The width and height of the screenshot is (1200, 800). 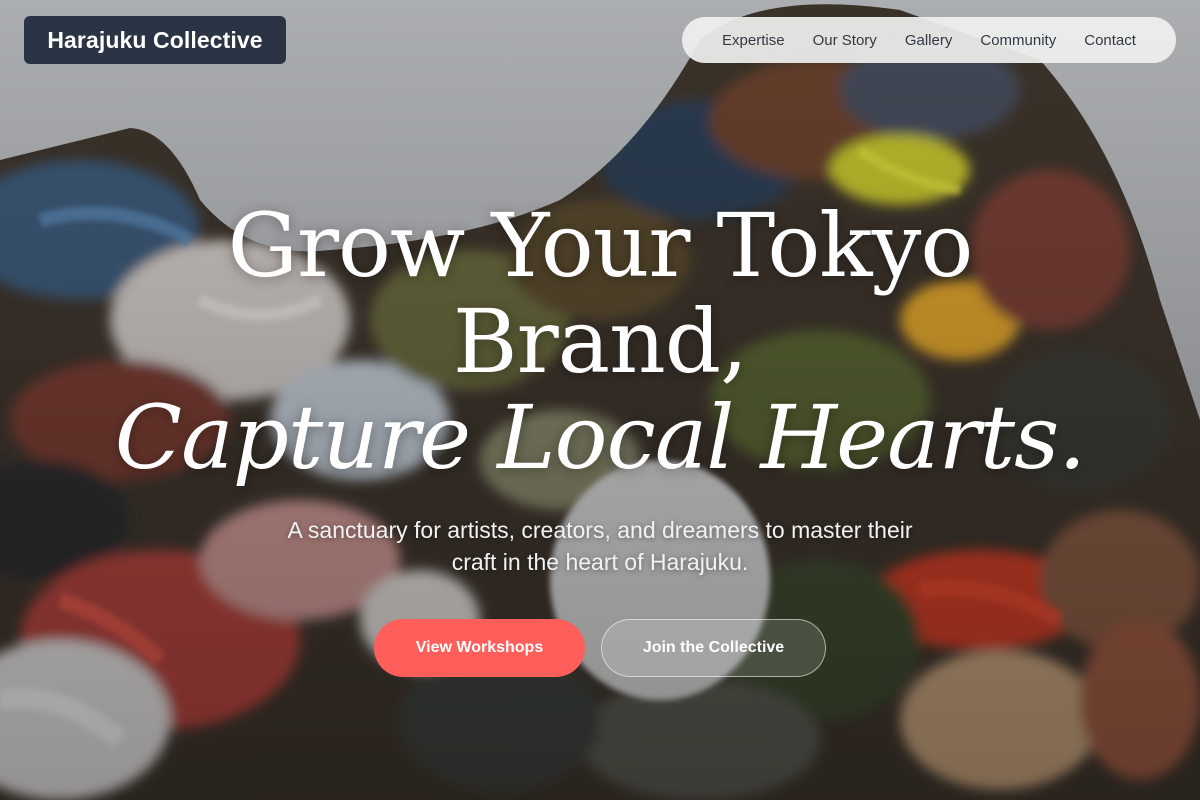 What do you see at coordinates (713, 648) in the screenshot?
I see `join-collective-button: Join the Collective` at bounding box center [713, 648].